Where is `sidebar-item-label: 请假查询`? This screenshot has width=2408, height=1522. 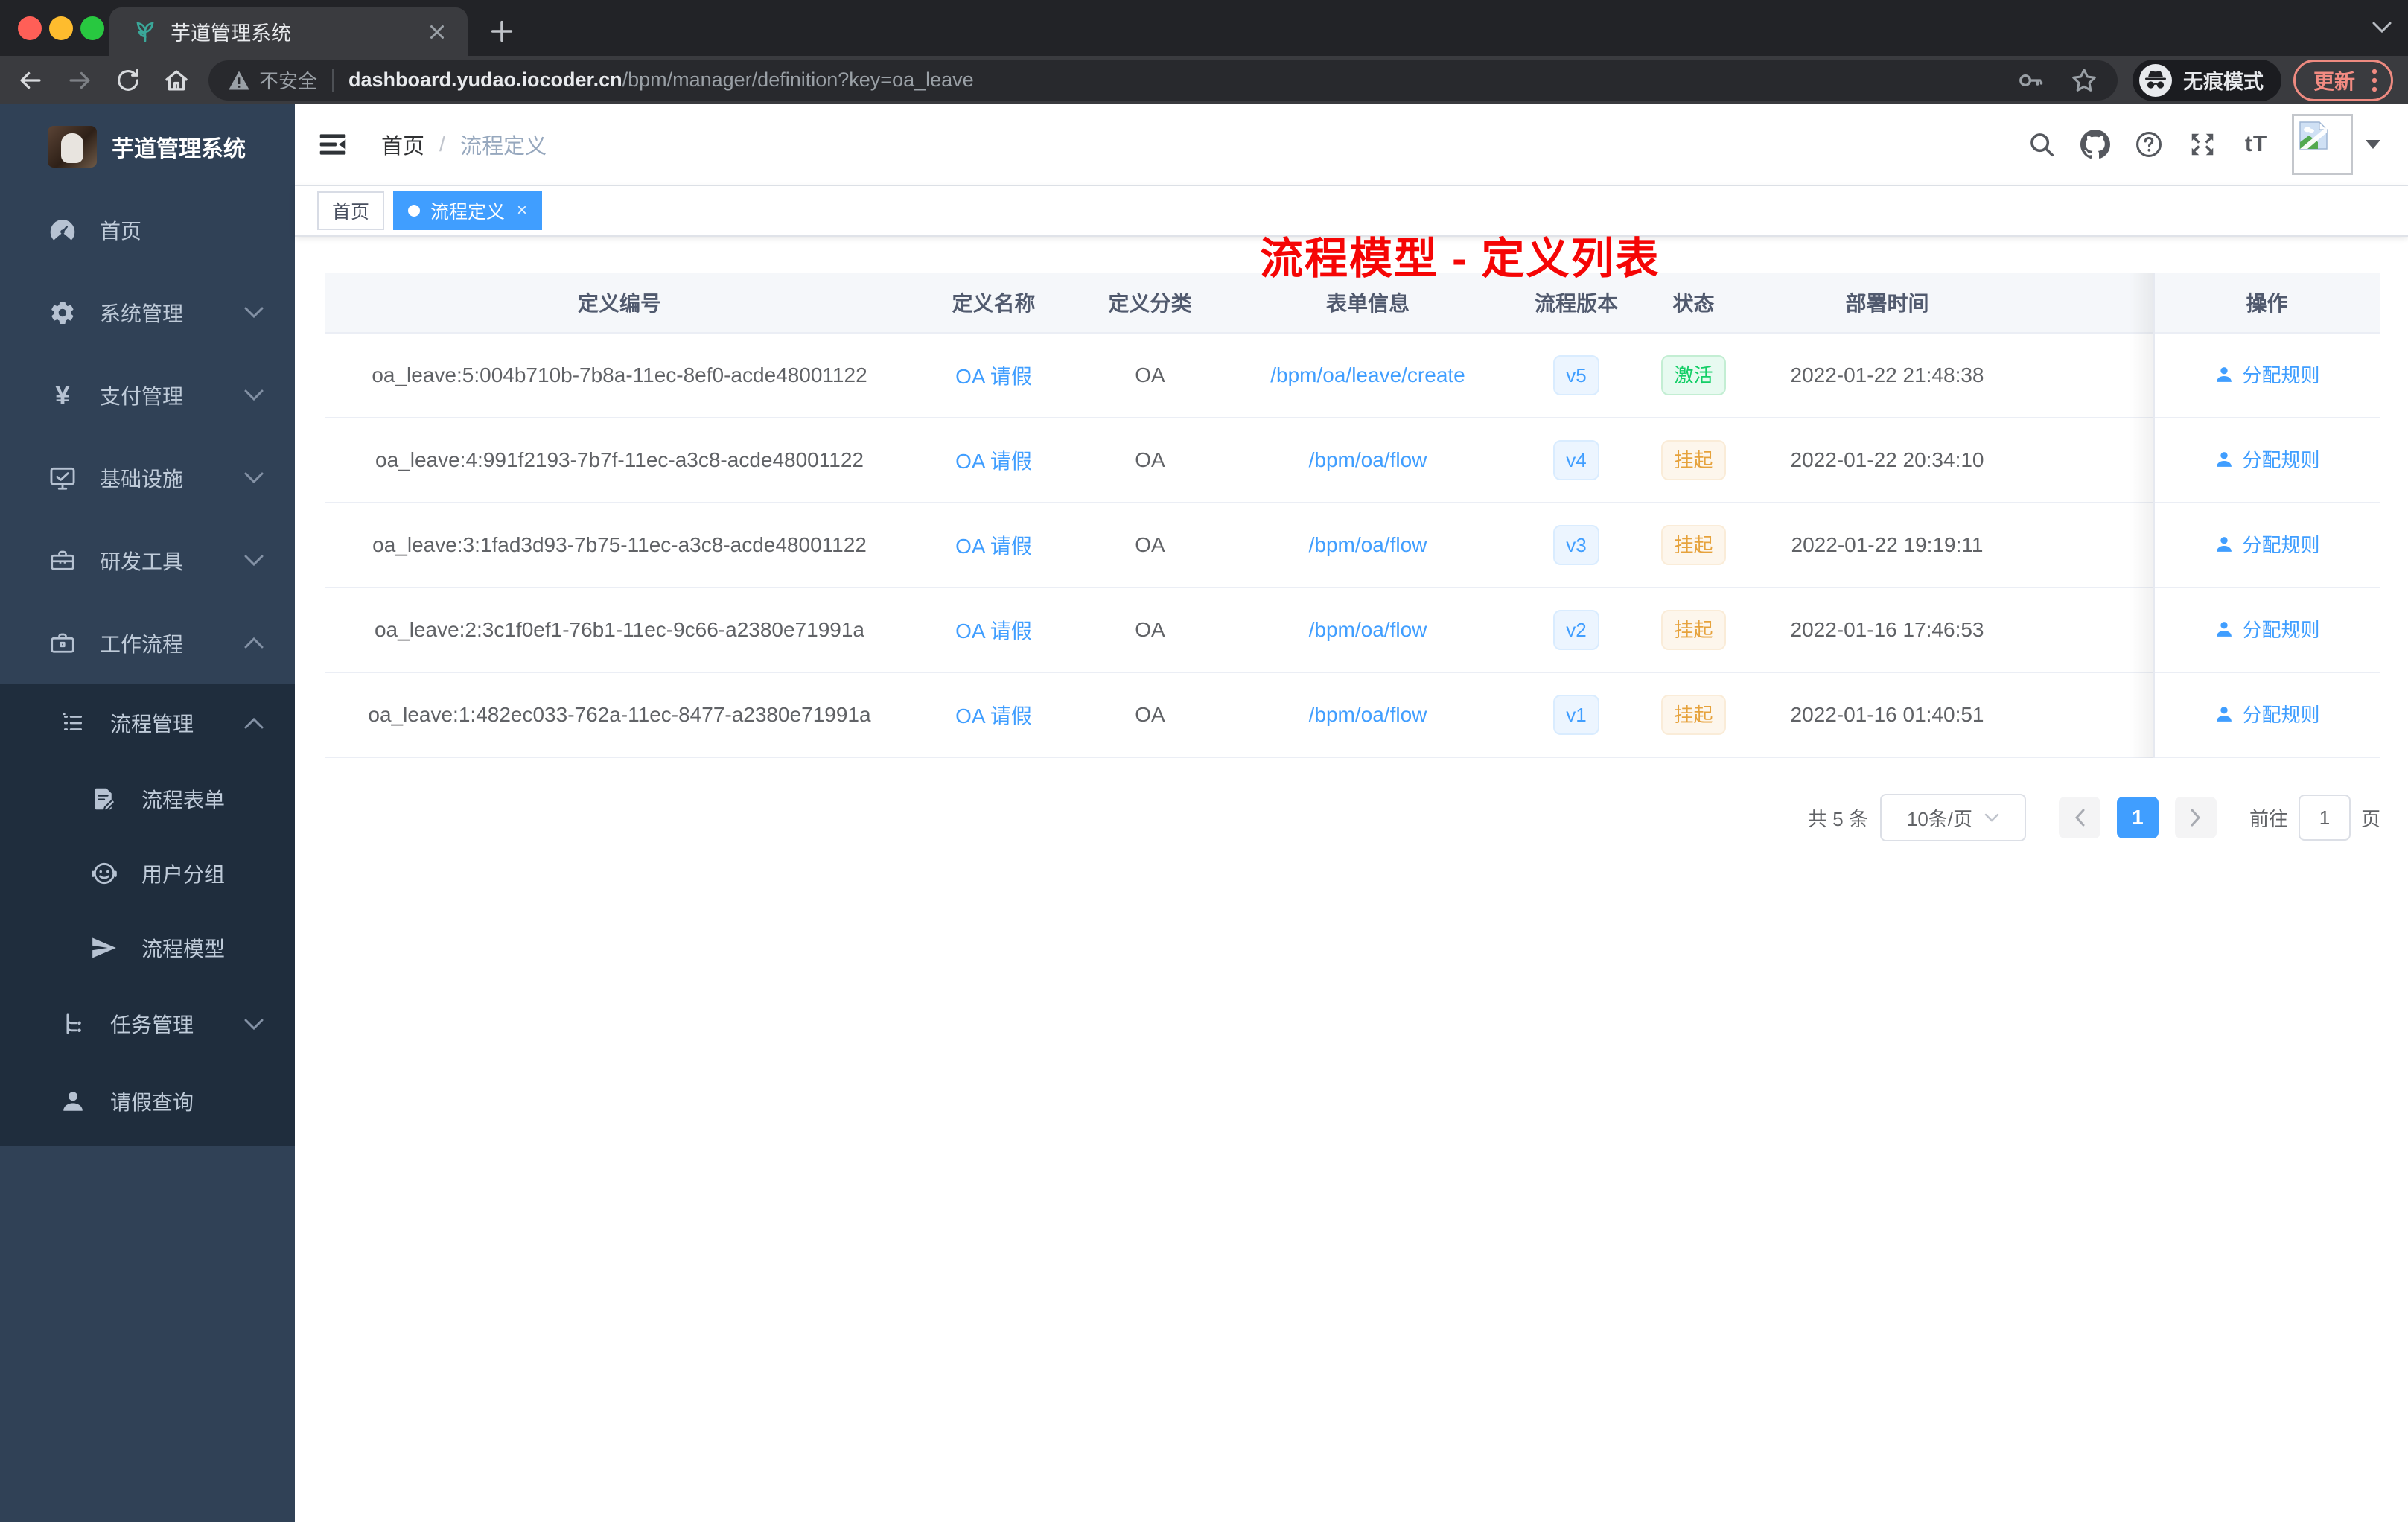 sidebar-item-label: 请假查询 is located at coordinates (152, 1102).